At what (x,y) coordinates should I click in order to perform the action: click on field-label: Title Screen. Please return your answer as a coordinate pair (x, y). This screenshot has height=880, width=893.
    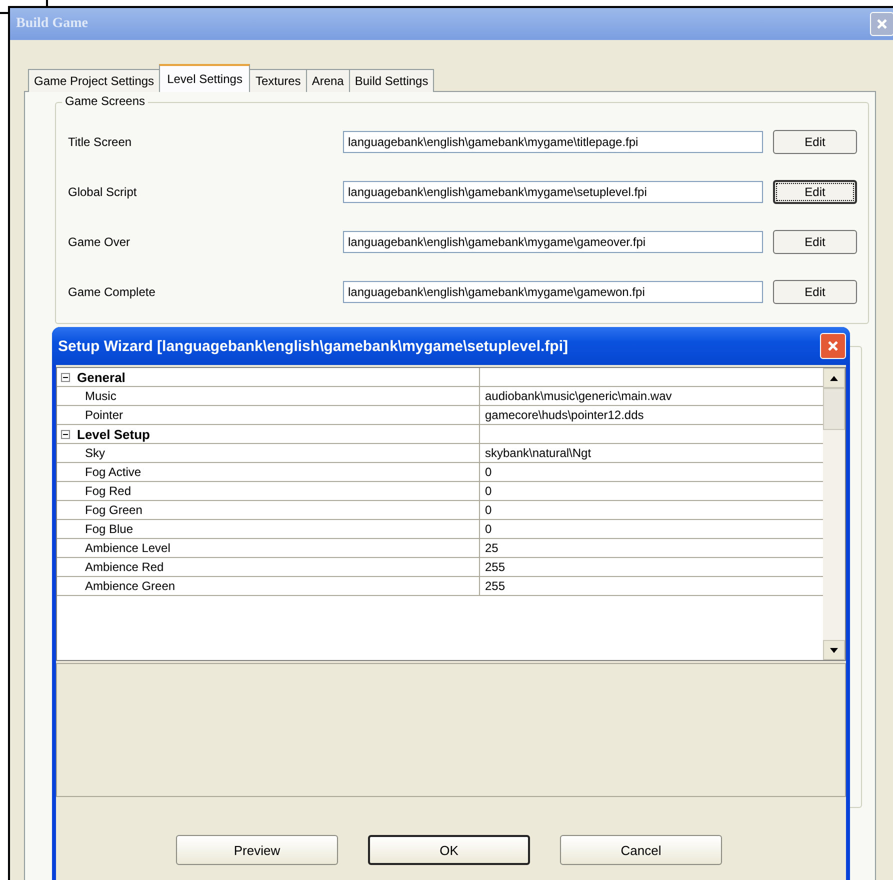
    Looking at the image, I should click on (100, 142).